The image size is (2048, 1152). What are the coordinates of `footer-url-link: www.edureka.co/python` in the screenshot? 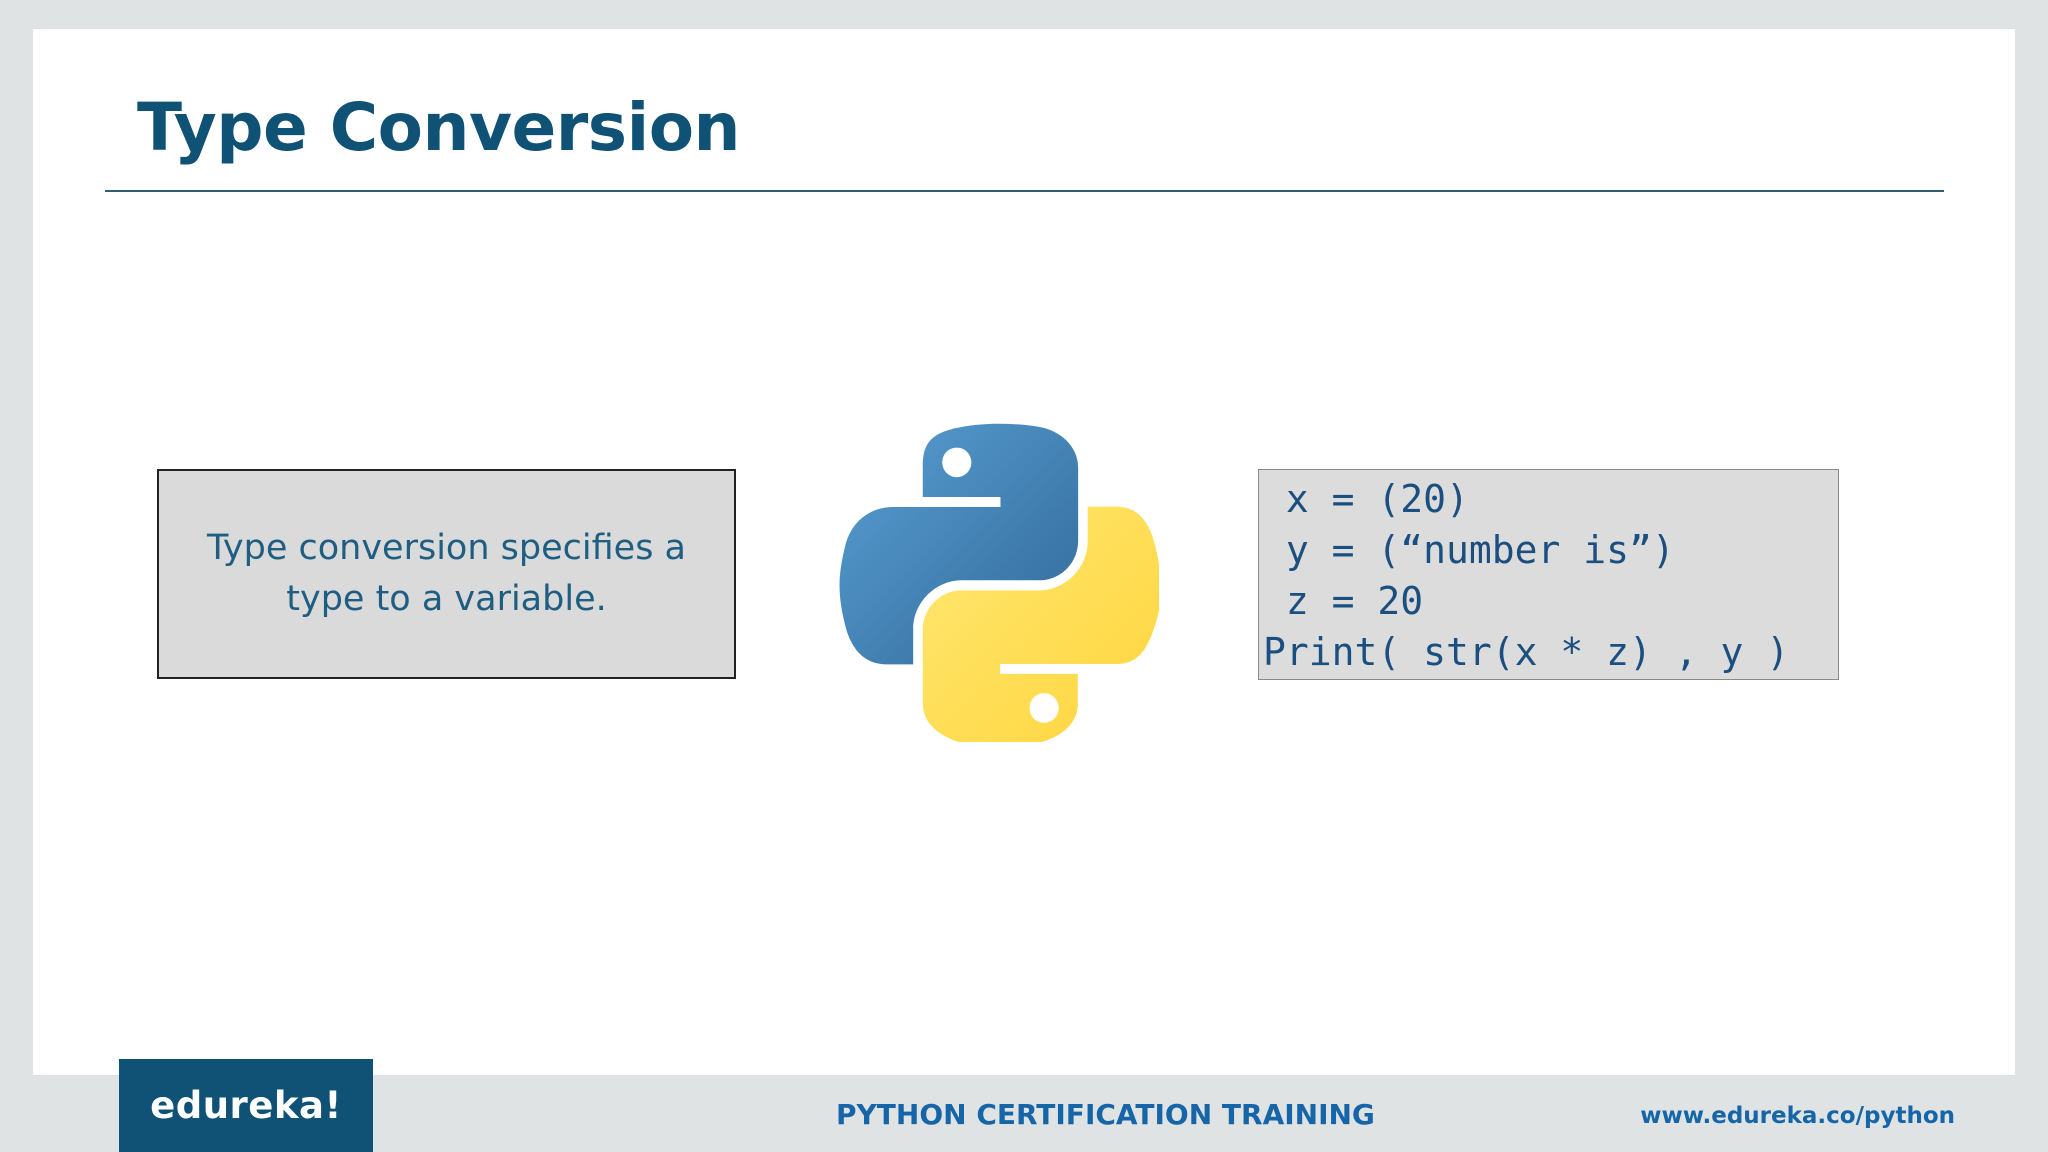 It's located at (1797, 1116).